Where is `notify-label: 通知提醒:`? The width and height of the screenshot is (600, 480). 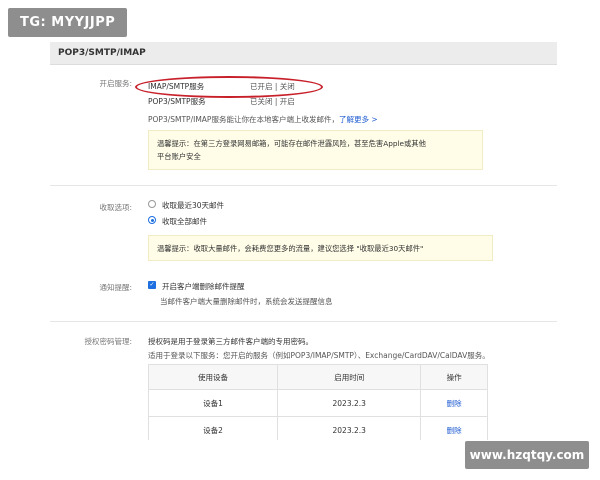 notify-label: 通知提醒: is located at coordinates (115, 287).